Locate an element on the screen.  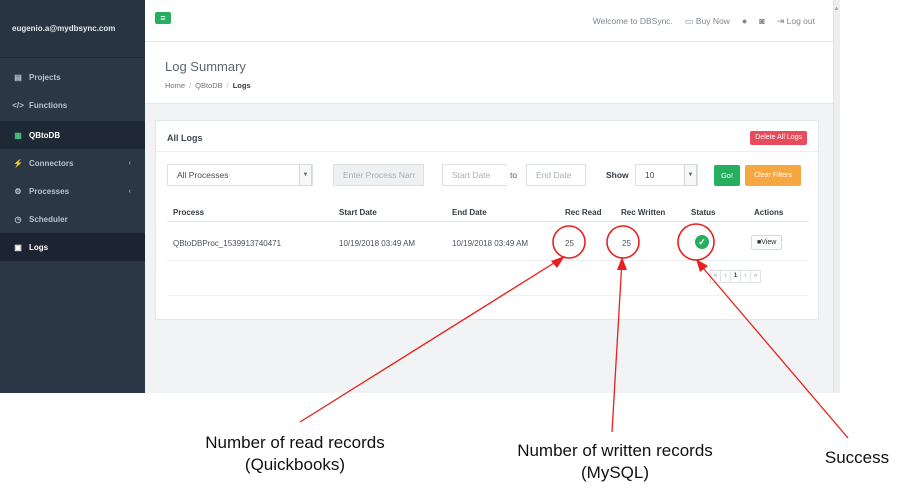
process-select: All Processes ▼ is located at coordinates (240, 175).